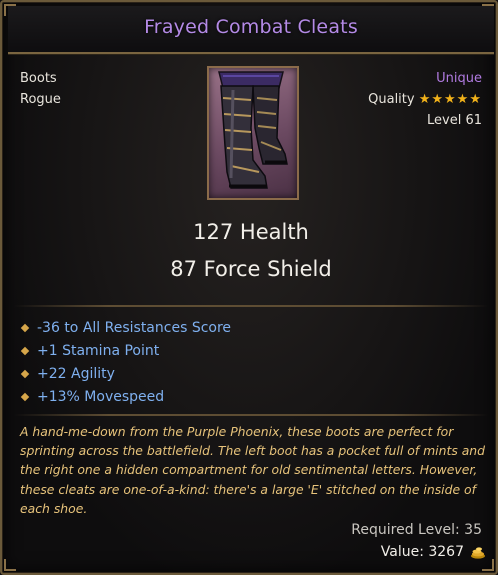 The height and width of the screenshot is (575, 498). What do you see at coordinates (416, 530) in the screenshot?
I see `required-level: Required Level: 35` at bounding box center [416, 530].